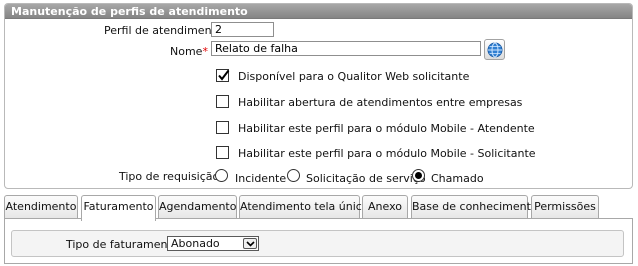 The height and width of the screenshot is (266, 638). What do you see at coordinates (366, 178) in the screenshot?
I see `radio-solicitacao-servico-label: Solicitação de serviço` at bounding box center [366, 178].